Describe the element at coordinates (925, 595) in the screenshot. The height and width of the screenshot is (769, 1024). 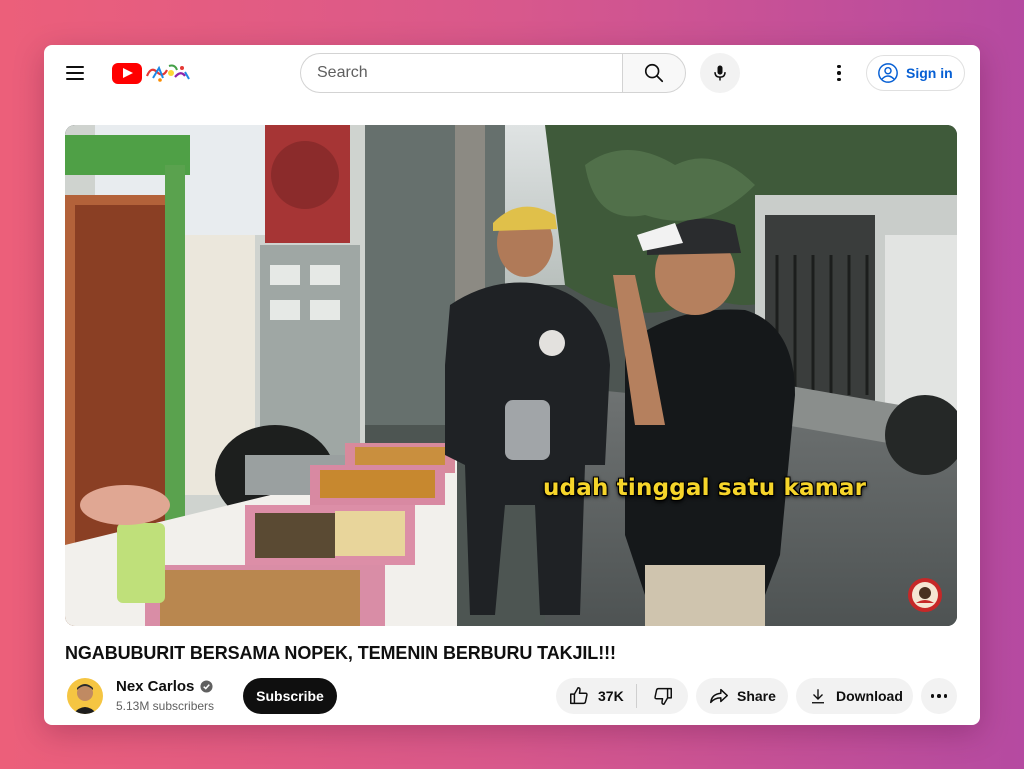
I see `channel-watermark-icon` at that location.